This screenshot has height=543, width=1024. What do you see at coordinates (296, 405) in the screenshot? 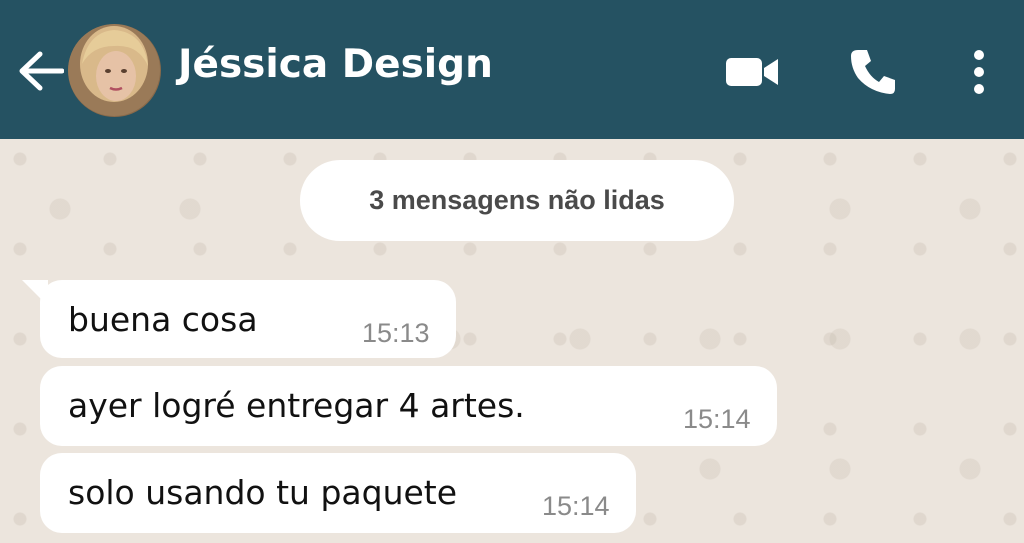
I see `message-text: ayer logré entregar 4 artes.` at bounding box center [296, 405].